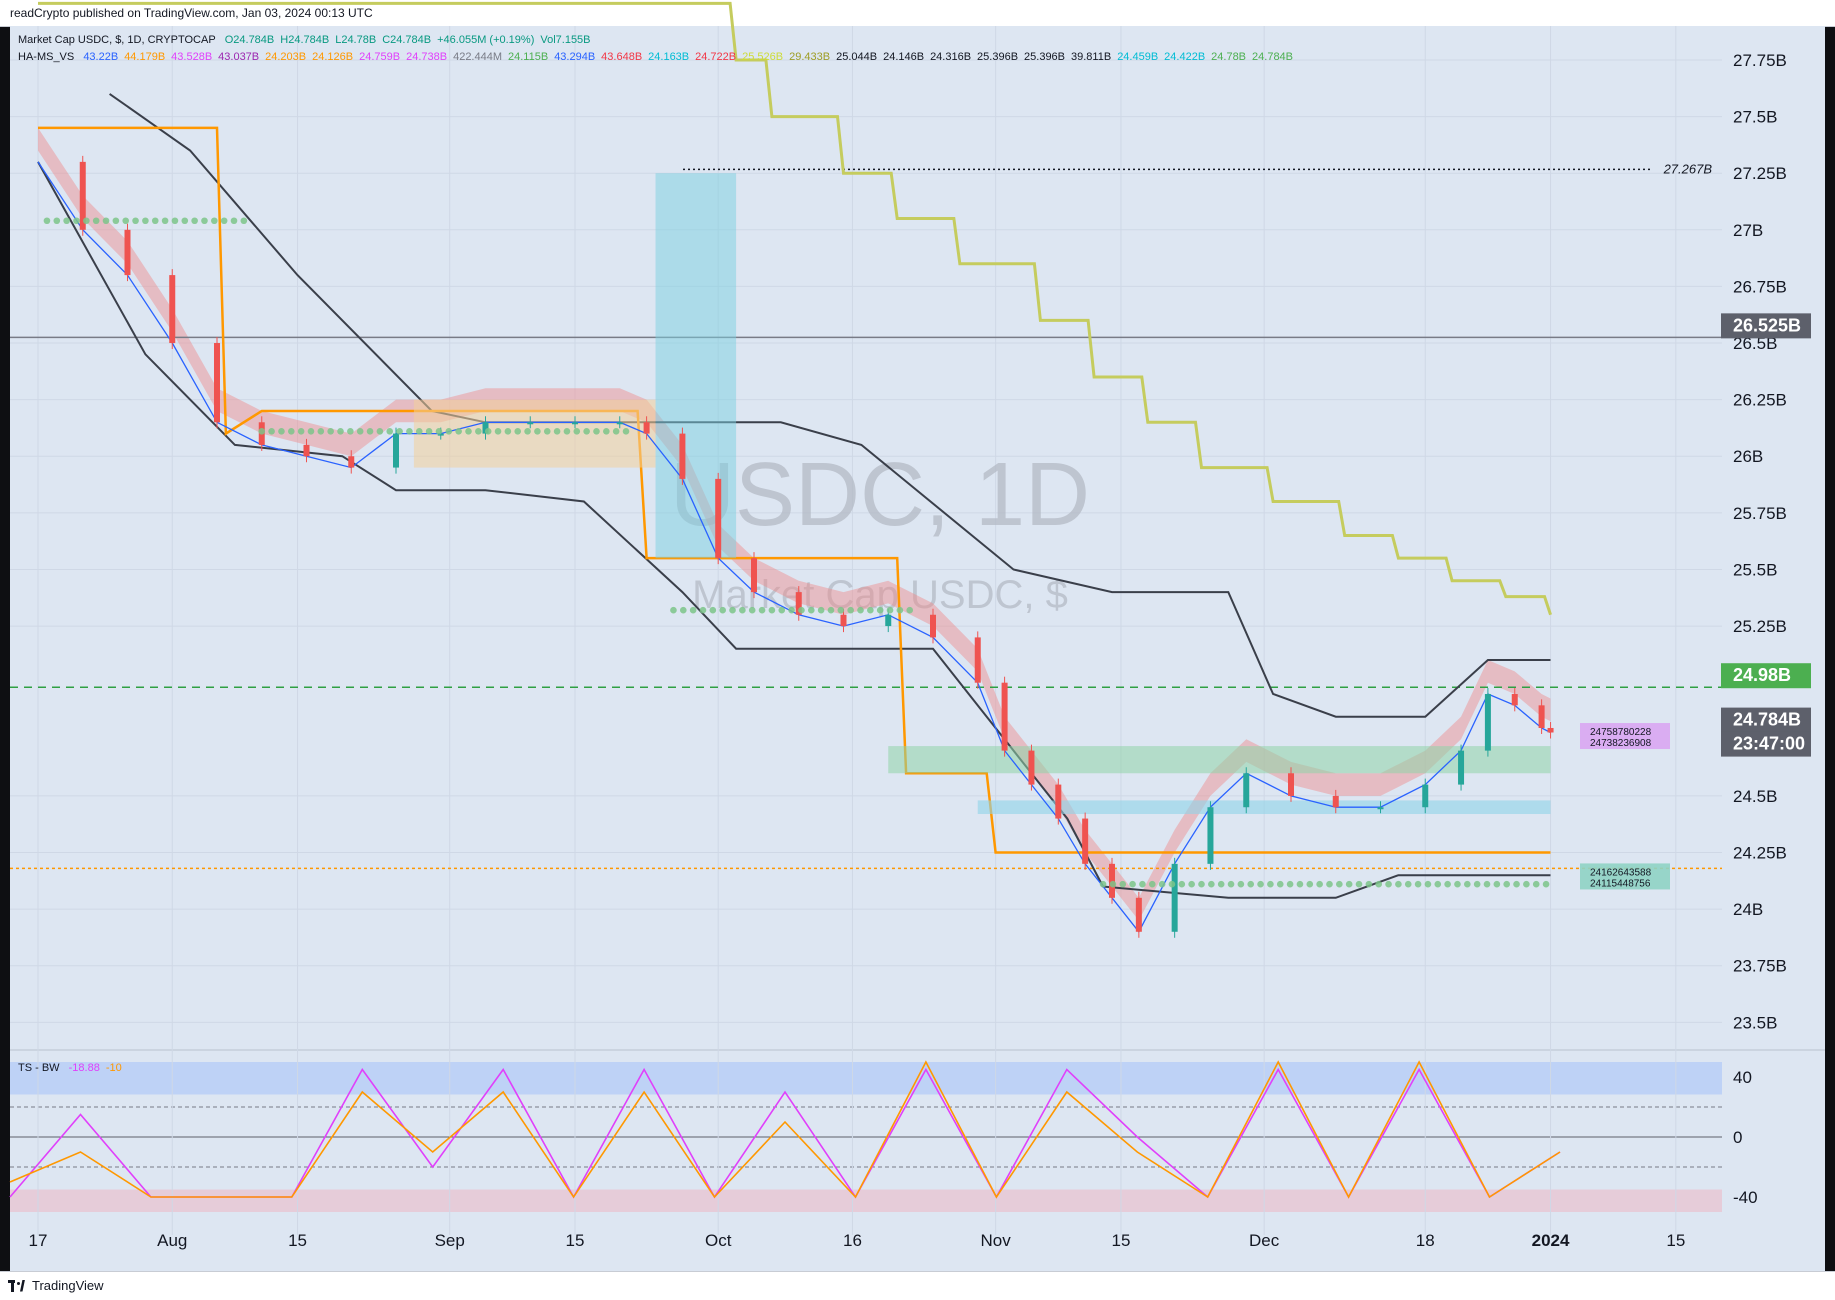 This screenshot has width=1835, height=1300. I want to click on x-tick-label: 16, so click(852, 1240).